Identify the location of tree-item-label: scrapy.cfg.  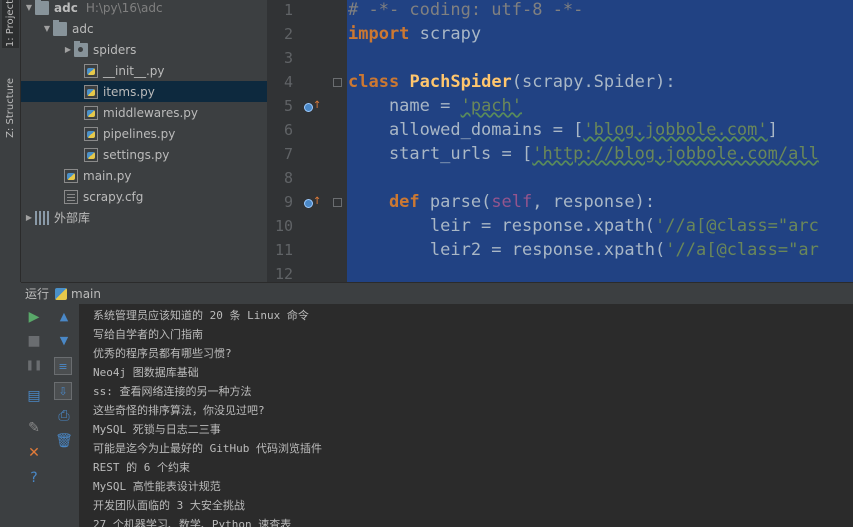
(113, 196).